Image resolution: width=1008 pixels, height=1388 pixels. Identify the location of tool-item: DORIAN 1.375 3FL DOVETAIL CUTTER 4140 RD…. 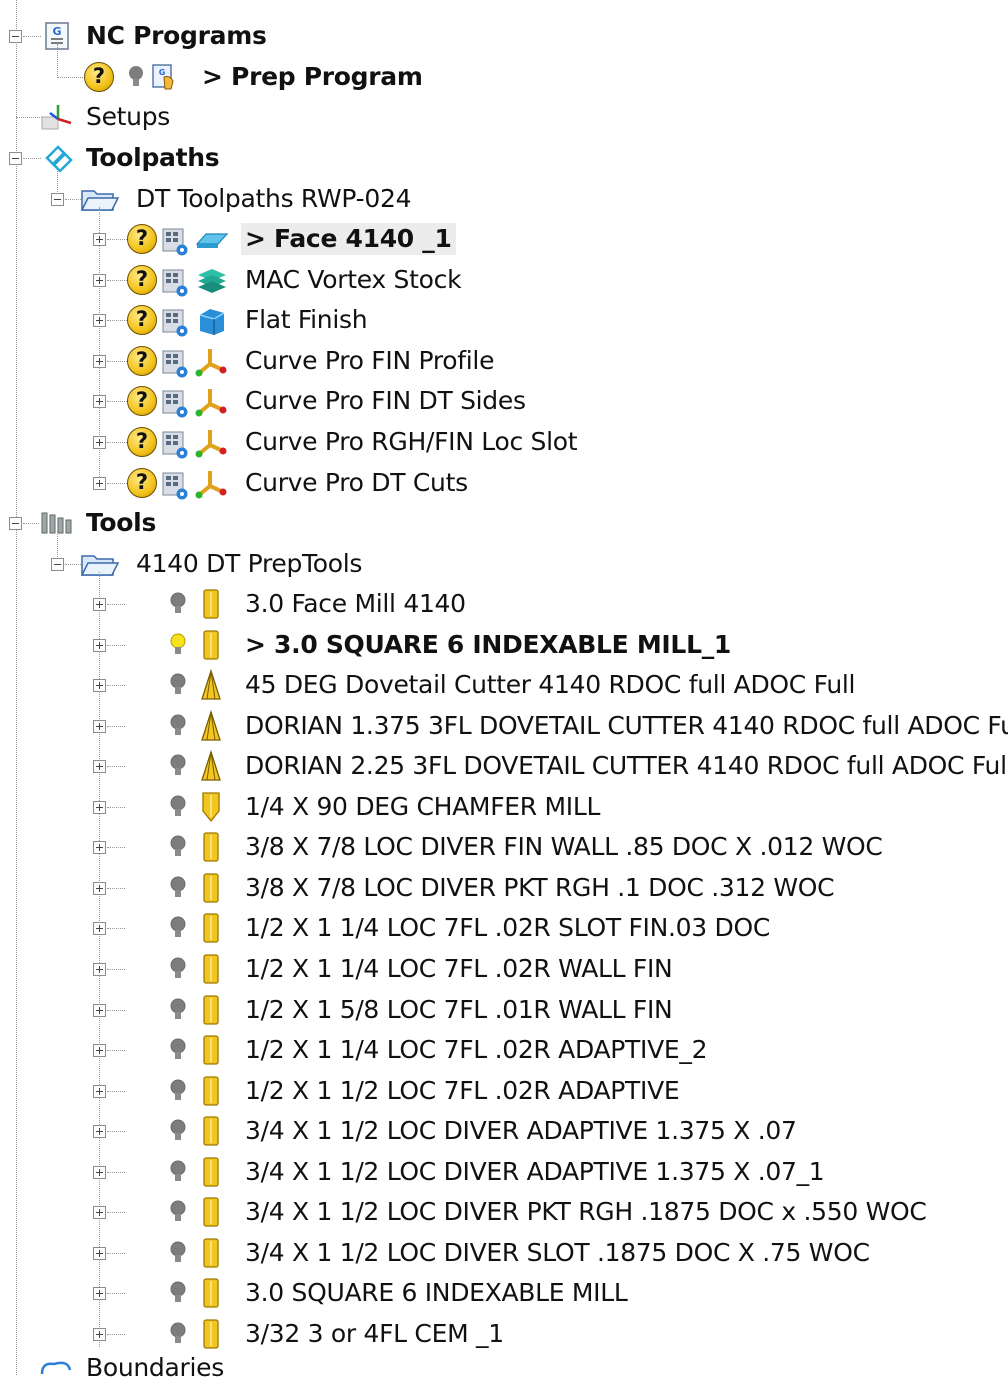
(504, 726).